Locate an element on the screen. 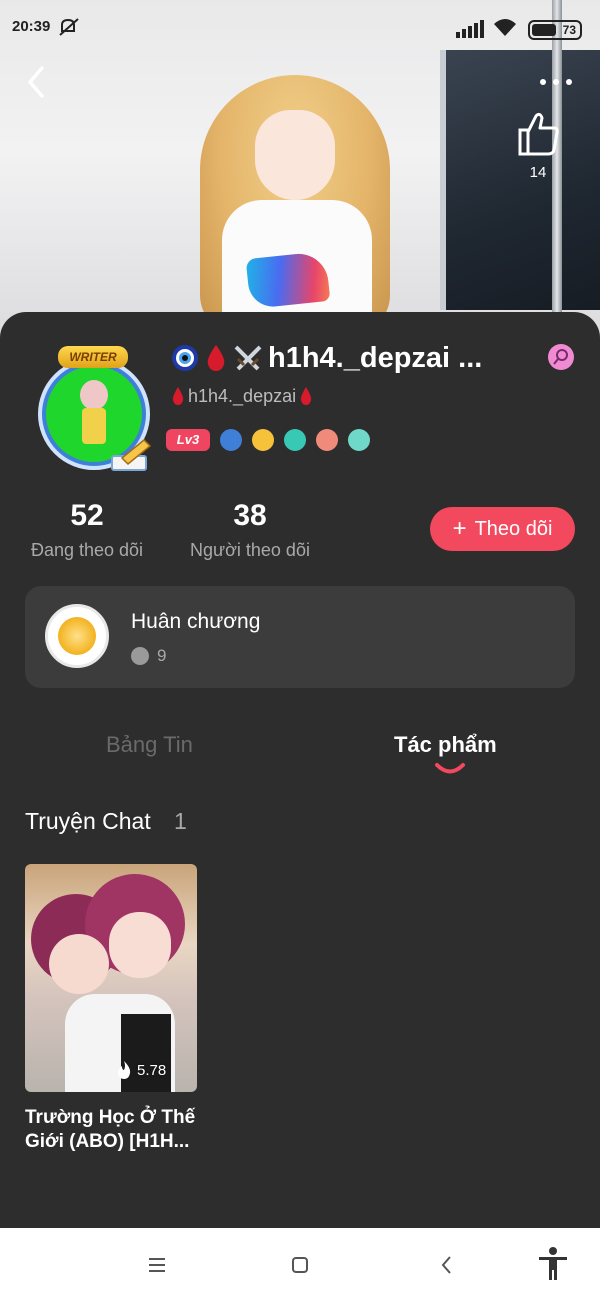  thumbs-up-icon is located at coordinates (538, 134).